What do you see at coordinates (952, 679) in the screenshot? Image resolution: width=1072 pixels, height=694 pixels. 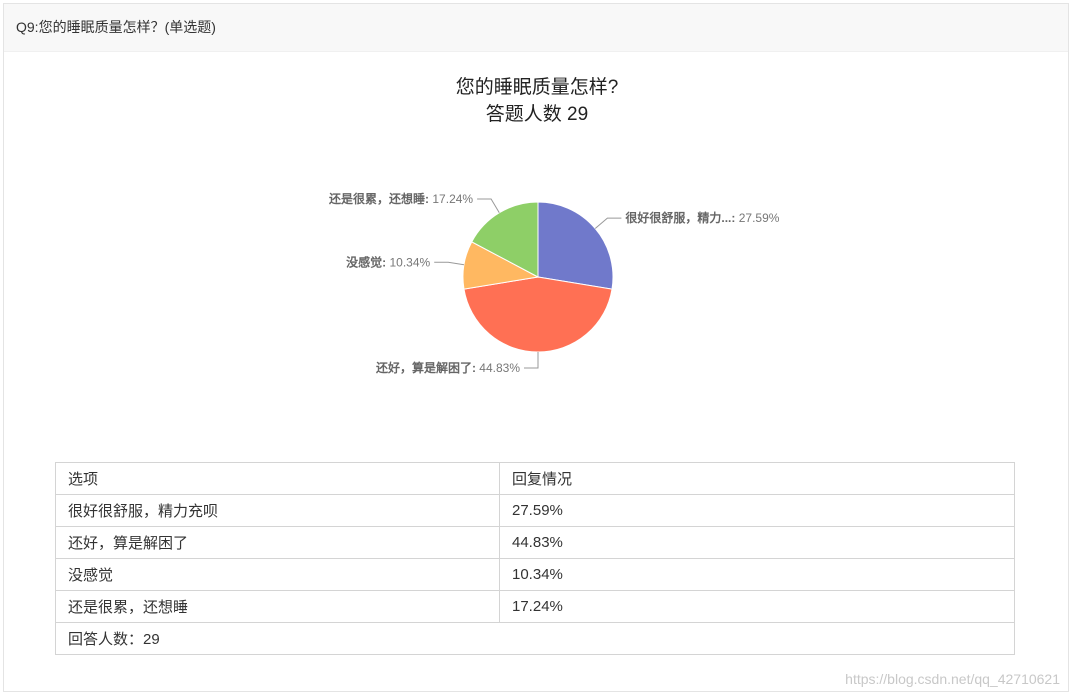 I see `watermark: https://blog.csdn.net/qq_42710621` at bounding box center [952, 679].